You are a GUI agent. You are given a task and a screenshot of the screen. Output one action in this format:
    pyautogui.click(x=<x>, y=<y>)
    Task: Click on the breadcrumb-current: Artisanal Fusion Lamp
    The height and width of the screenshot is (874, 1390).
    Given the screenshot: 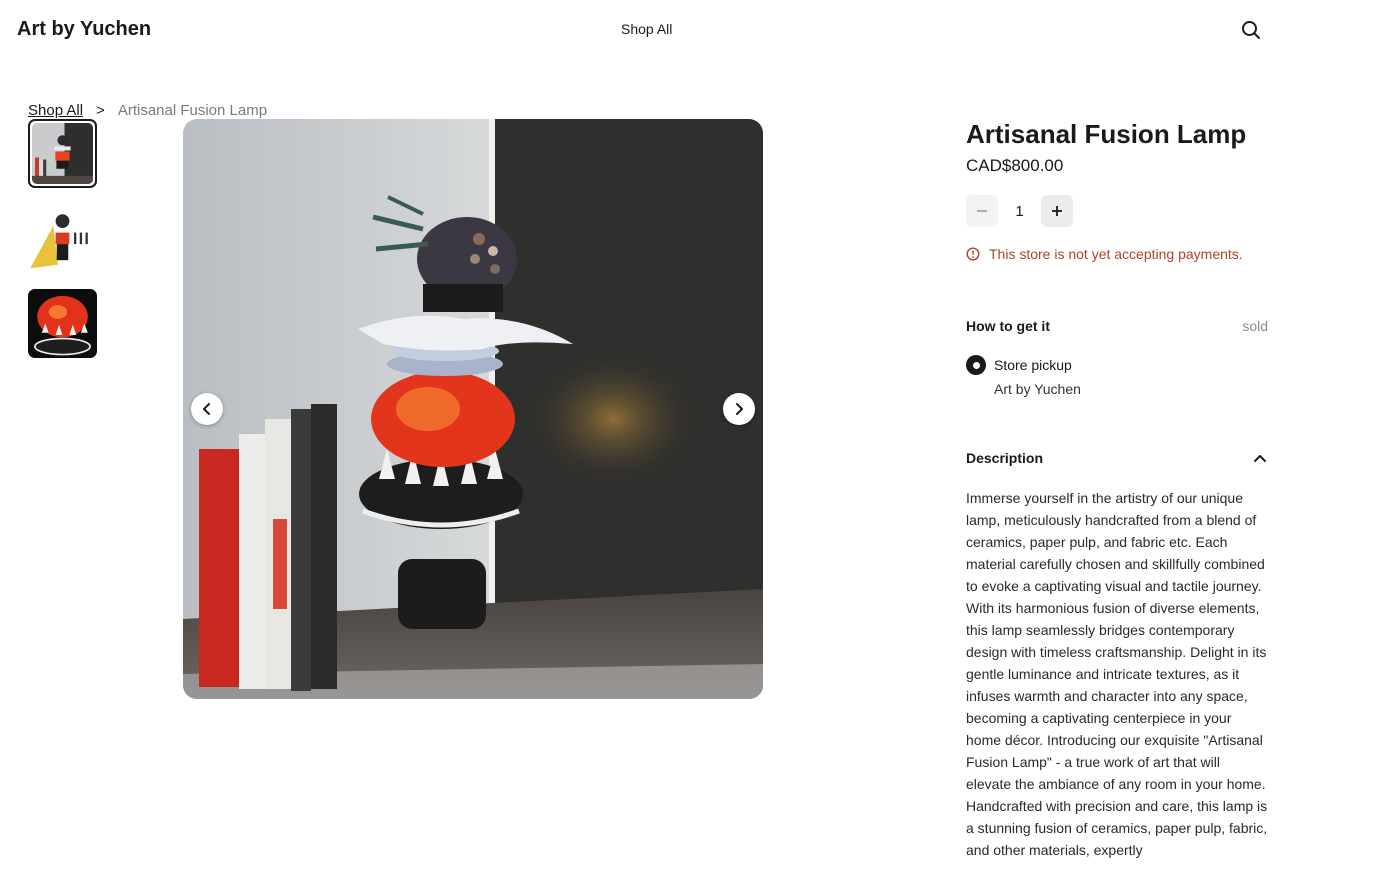 What is the action you would take?
    pyautogui.click(x=192, y=110)
    